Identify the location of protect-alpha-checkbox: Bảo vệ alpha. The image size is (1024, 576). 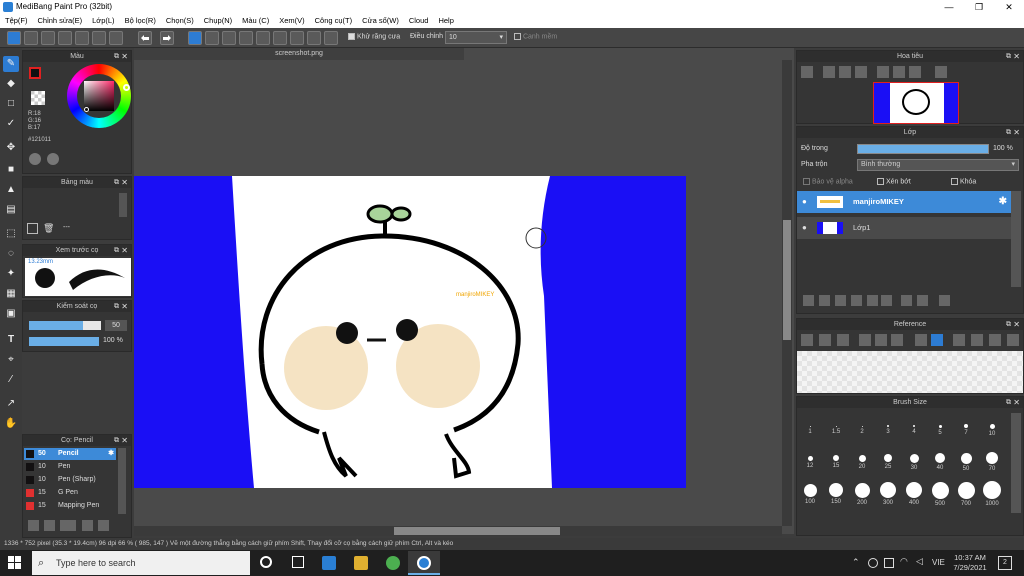
(828, 181).